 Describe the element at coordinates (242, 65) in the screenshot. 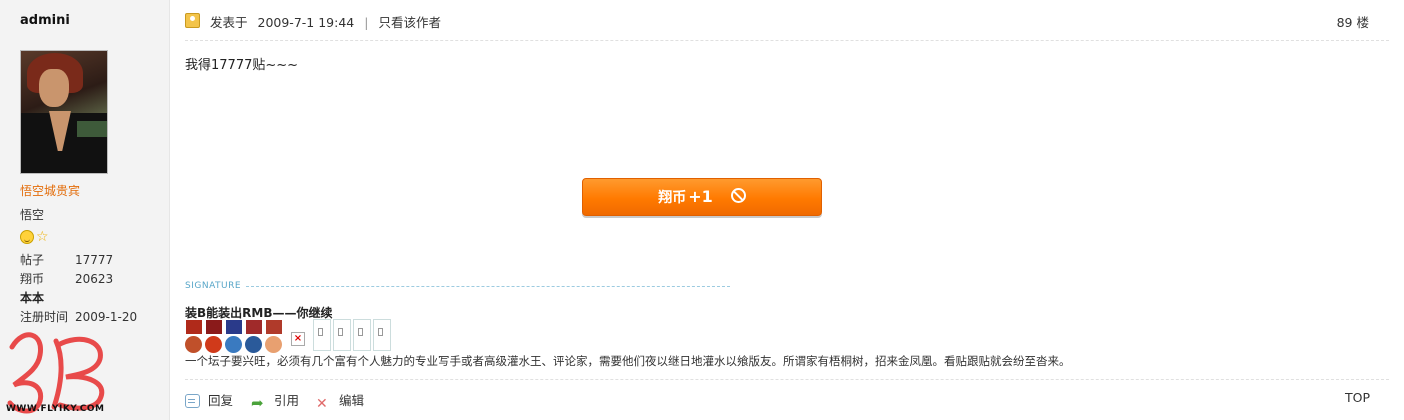

I see `post-content: 我得17777贴~~~` at that location.